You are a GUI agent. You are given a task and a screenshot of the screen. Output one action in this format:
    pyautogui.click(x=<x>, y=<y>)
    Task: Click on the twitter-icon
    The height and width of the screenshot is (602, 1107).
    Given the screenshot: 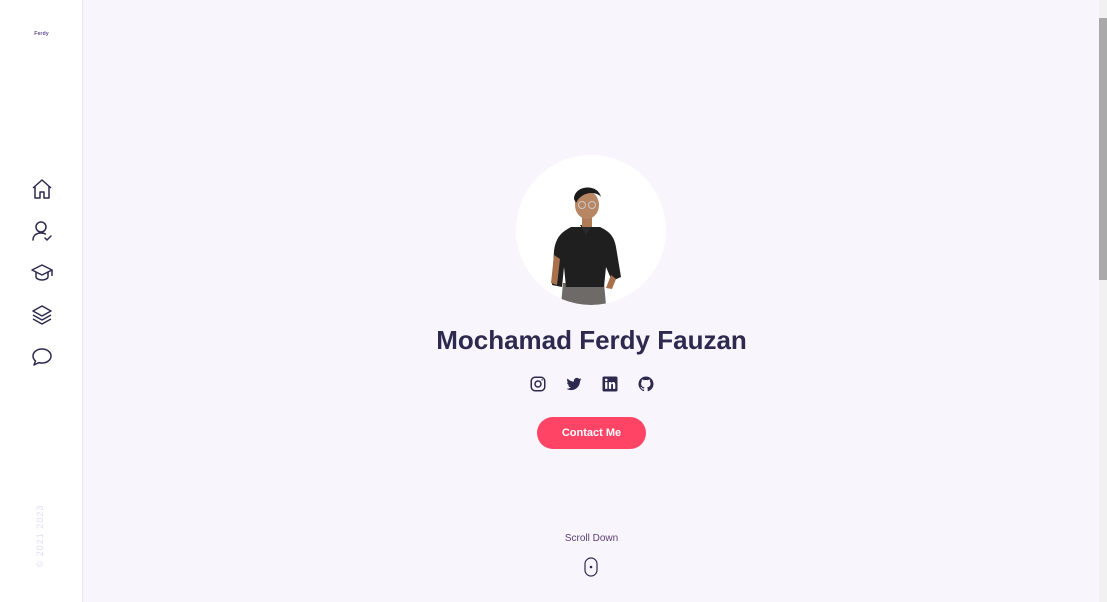 What is the action you would take?
    pyautogui.click(x=573, y=384)
    